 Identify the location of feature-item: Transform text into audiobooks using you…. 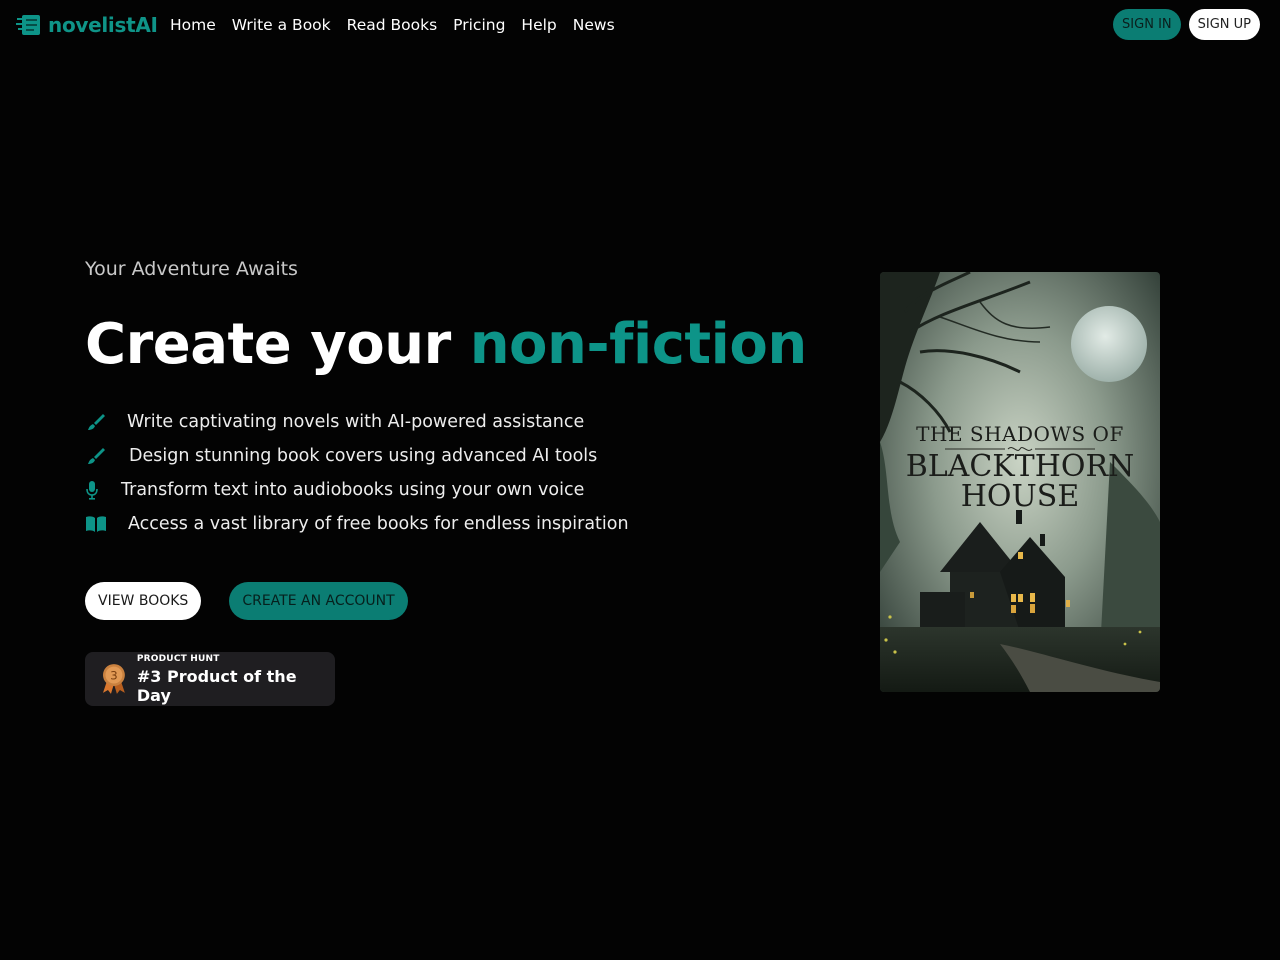
(357, 490).